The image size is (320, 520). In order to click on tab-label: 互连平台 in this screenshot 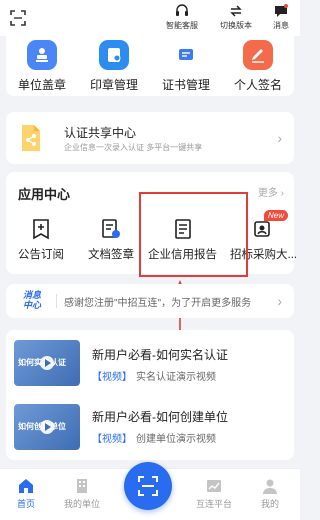, I will do `click(213, 504)`.